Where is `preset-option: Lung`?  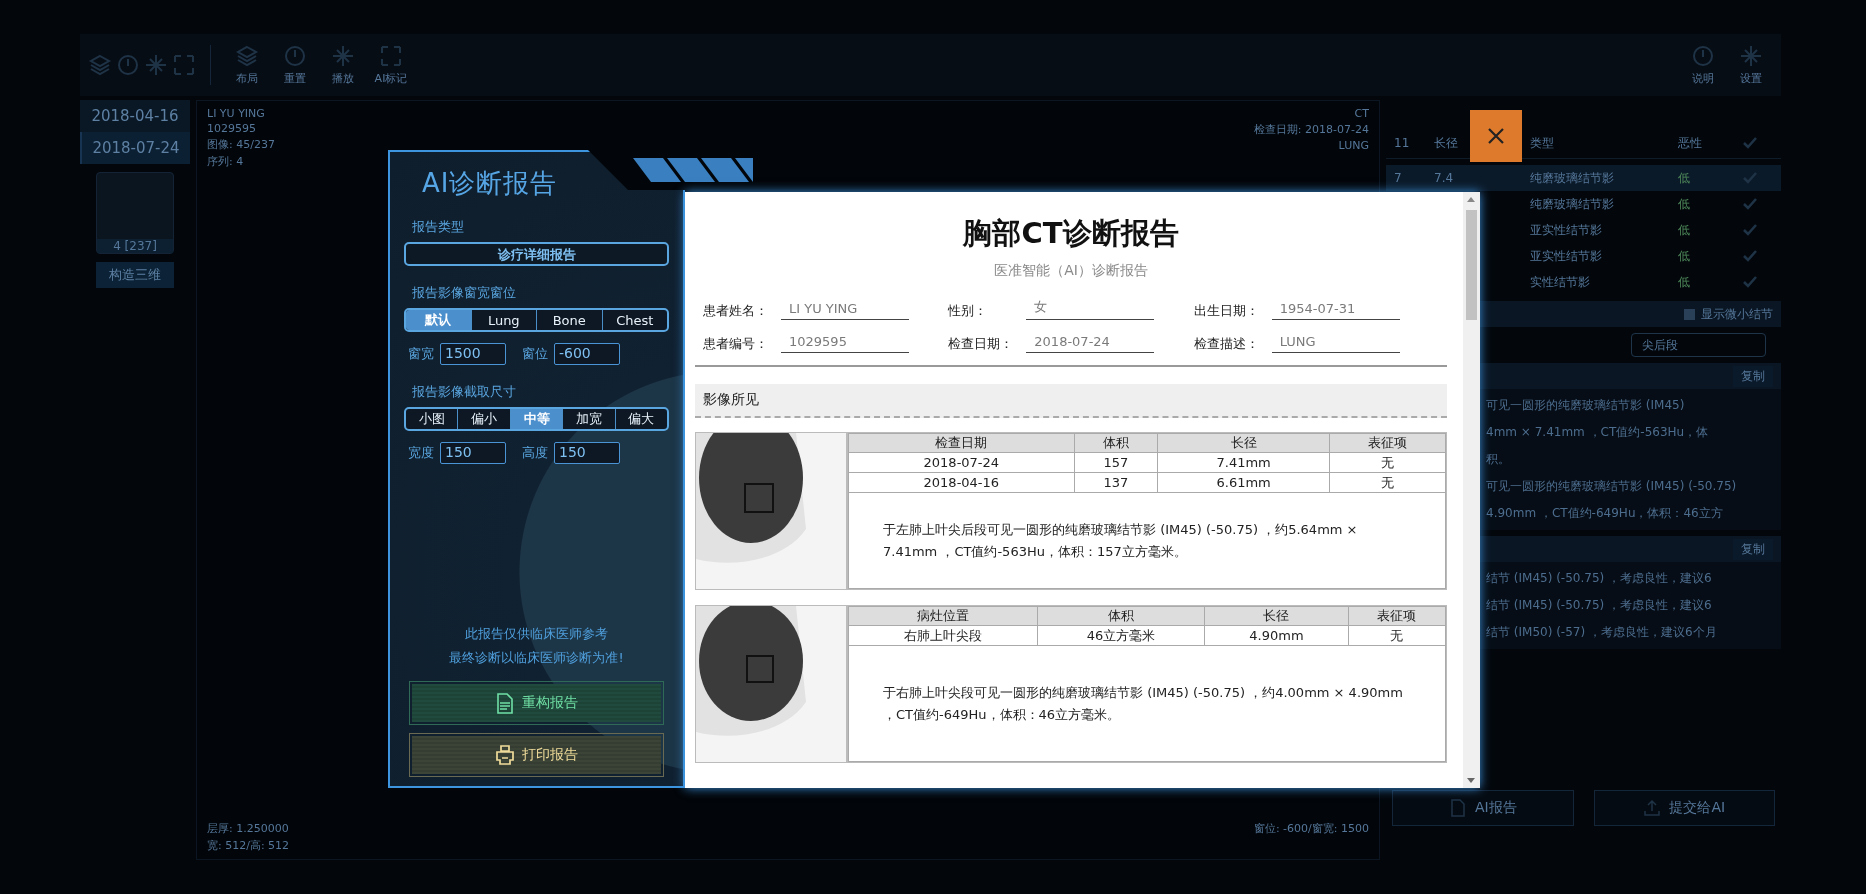 preset-option: Lung is located at coordinates (503, 320).